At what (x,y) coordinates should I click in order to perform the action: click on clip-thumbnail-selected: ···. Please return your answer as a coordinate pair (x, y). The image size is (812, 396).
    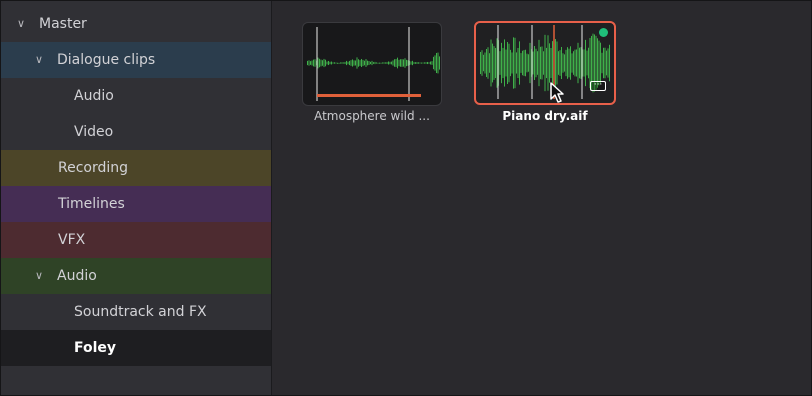
    Looking at the image, I should click on (545, 63).